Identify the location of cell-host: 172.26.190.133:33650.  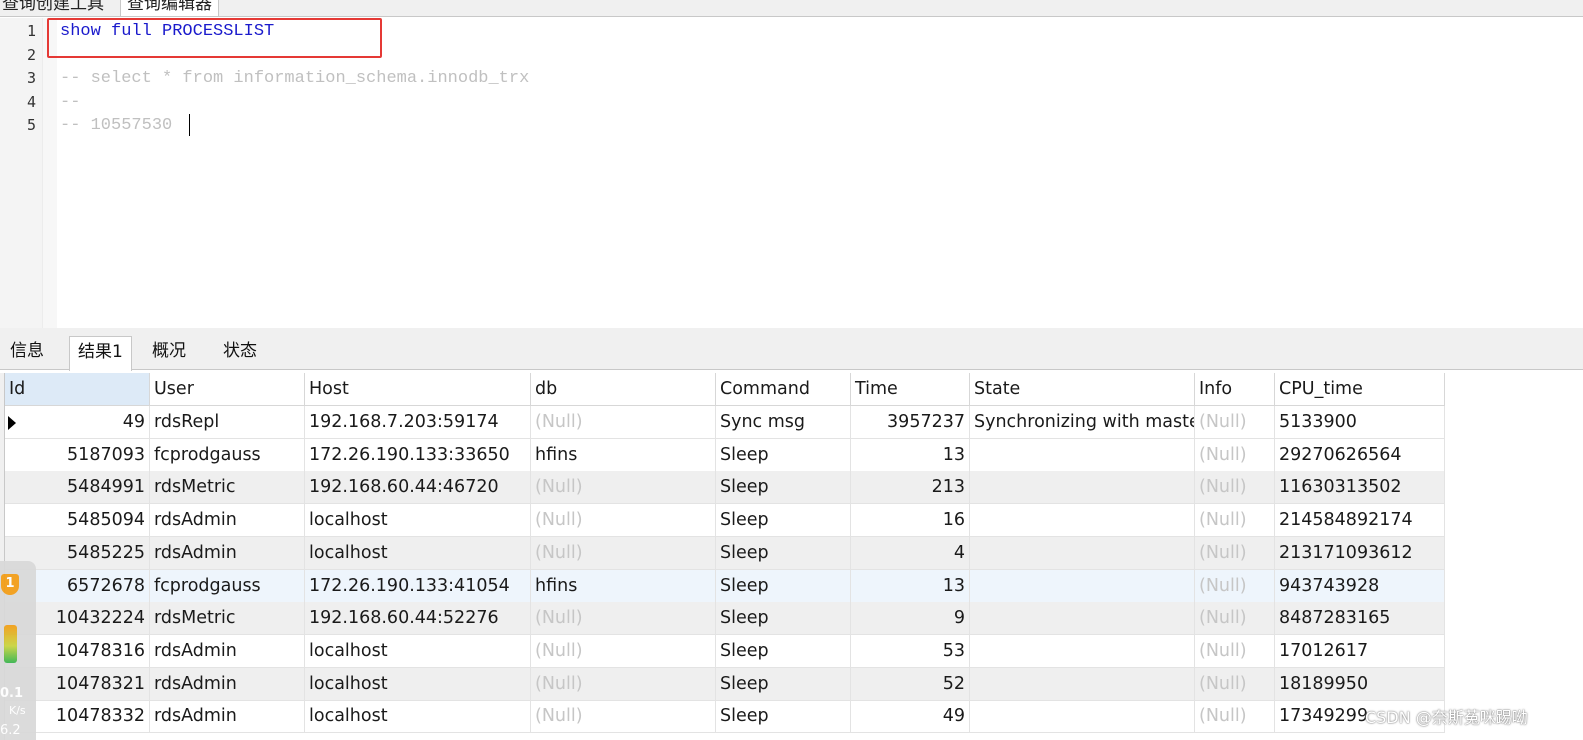
(418, 455).